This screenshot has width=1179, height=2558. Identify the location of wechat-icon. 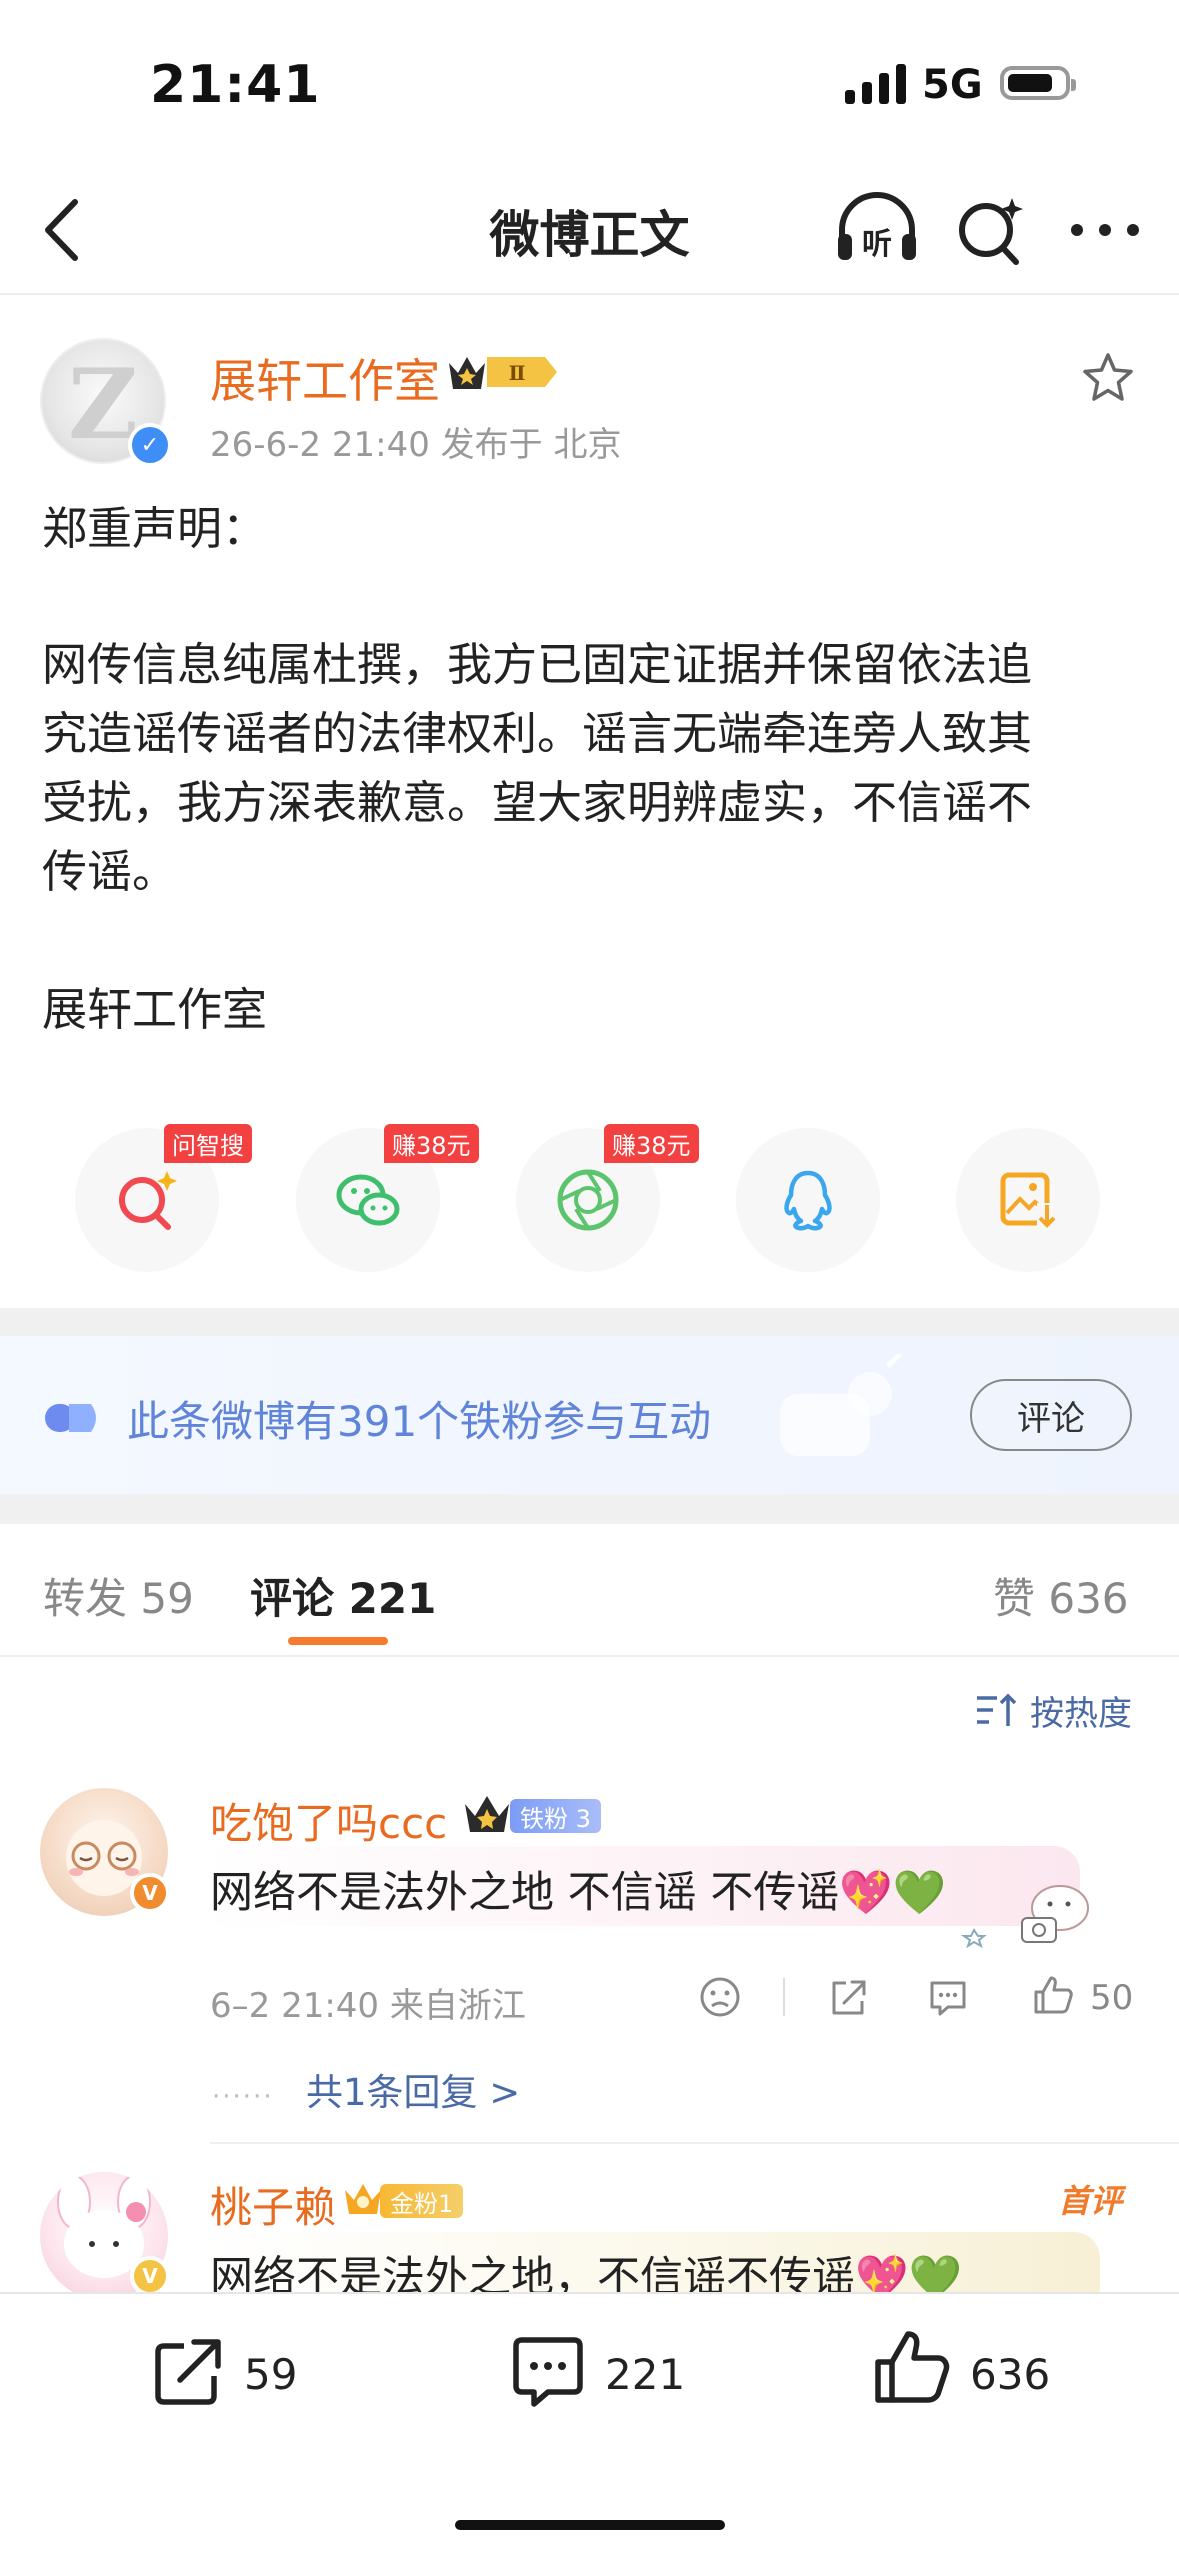
(368, 1200).